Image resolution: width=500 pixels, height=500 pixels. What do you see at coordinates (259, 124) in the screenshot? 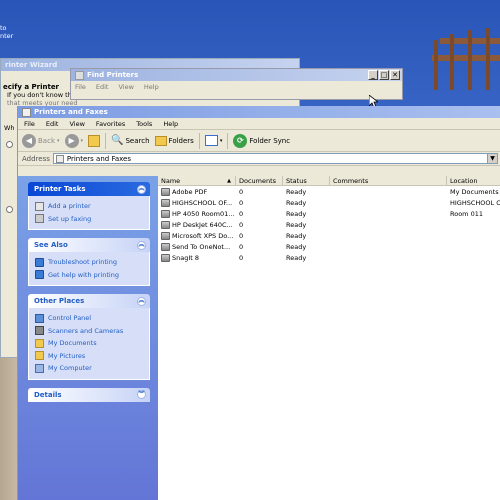
I see `explorer-menubar: File Edit View Favorites Tools Help` at bounding box center [259, 124].